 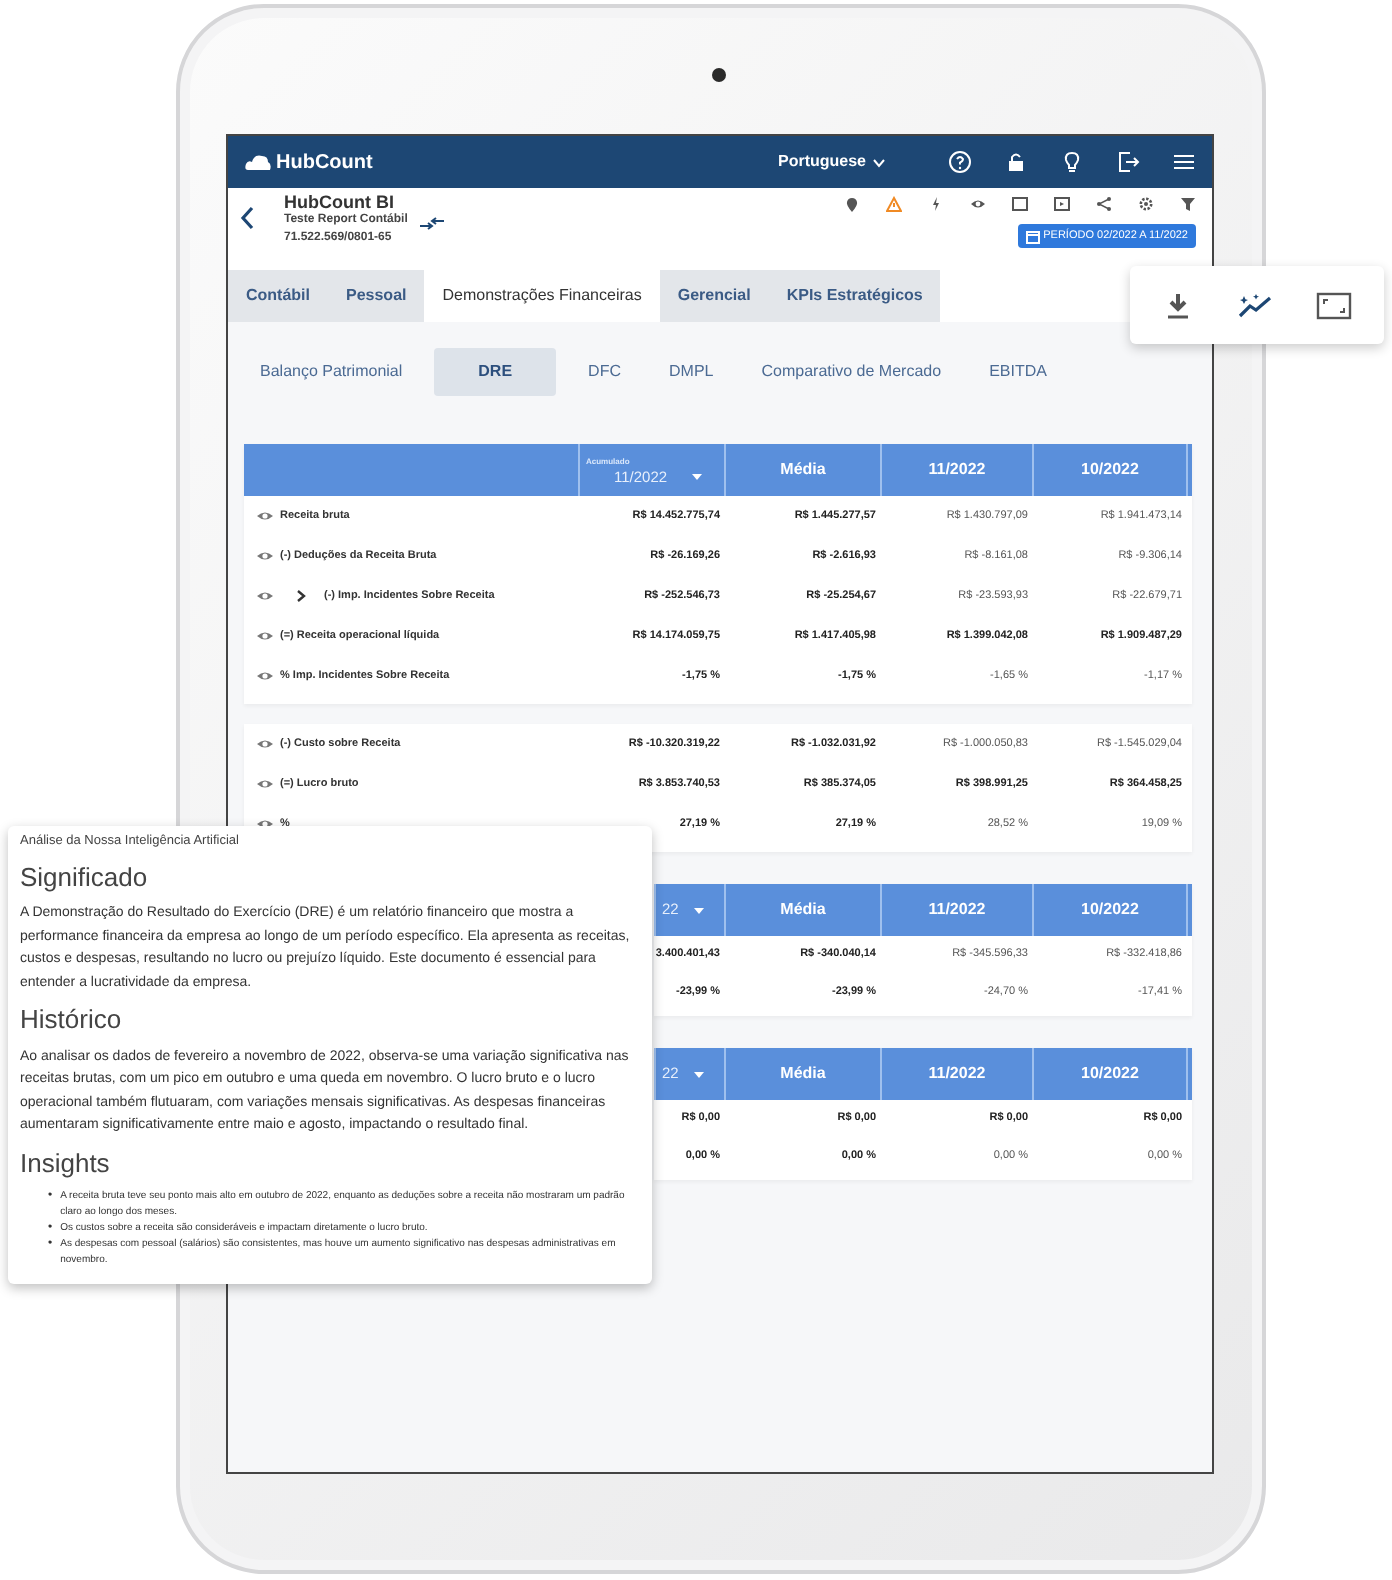 What do you see at coordinates (831, 162) in the screenshot?
I see `language-dropdown: Portuguese` at bounding box center [831, 162].